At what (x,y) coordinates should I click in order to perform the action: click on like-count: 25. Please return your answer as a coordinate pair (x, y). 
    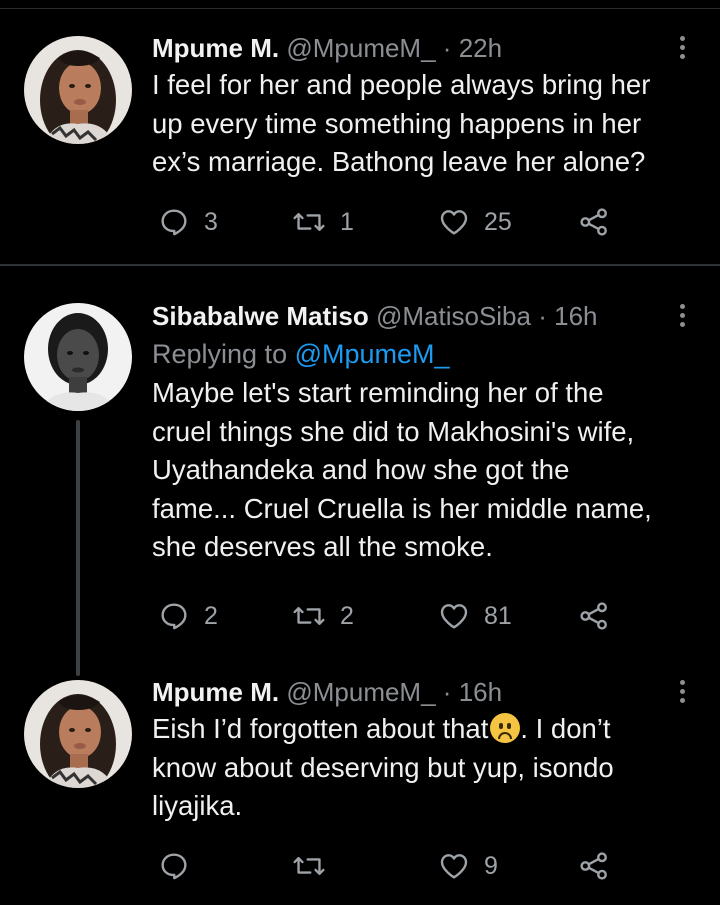
    Looking at the image, I should click on (498, 221).